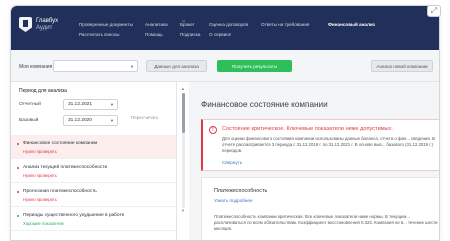  Describe the element at coordinates (183, 210) in the screenshot. I see `scroll-down-icon: ▼` at that location.